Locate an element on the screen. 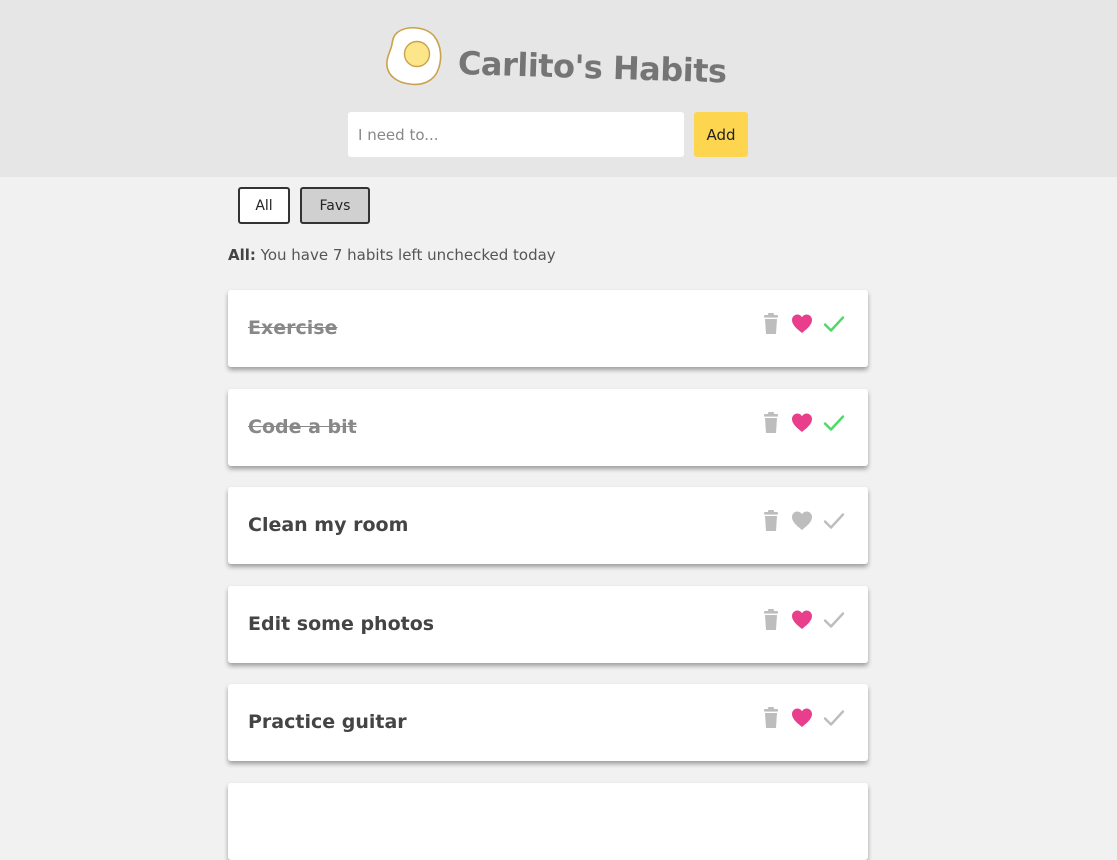 The width and height of the screenshot is (1117, 860). habit-text: Code a bit is located at coordinates (302, 426).